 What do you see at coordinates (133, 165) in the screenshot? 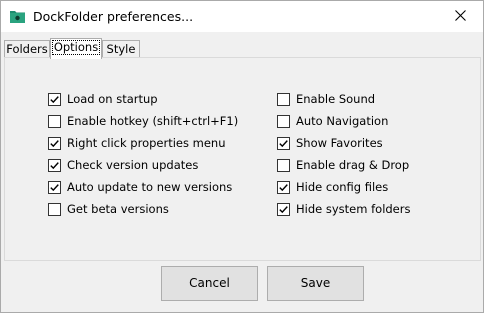
I see `option-label: Check version updates` at bounding box center [133, 165].